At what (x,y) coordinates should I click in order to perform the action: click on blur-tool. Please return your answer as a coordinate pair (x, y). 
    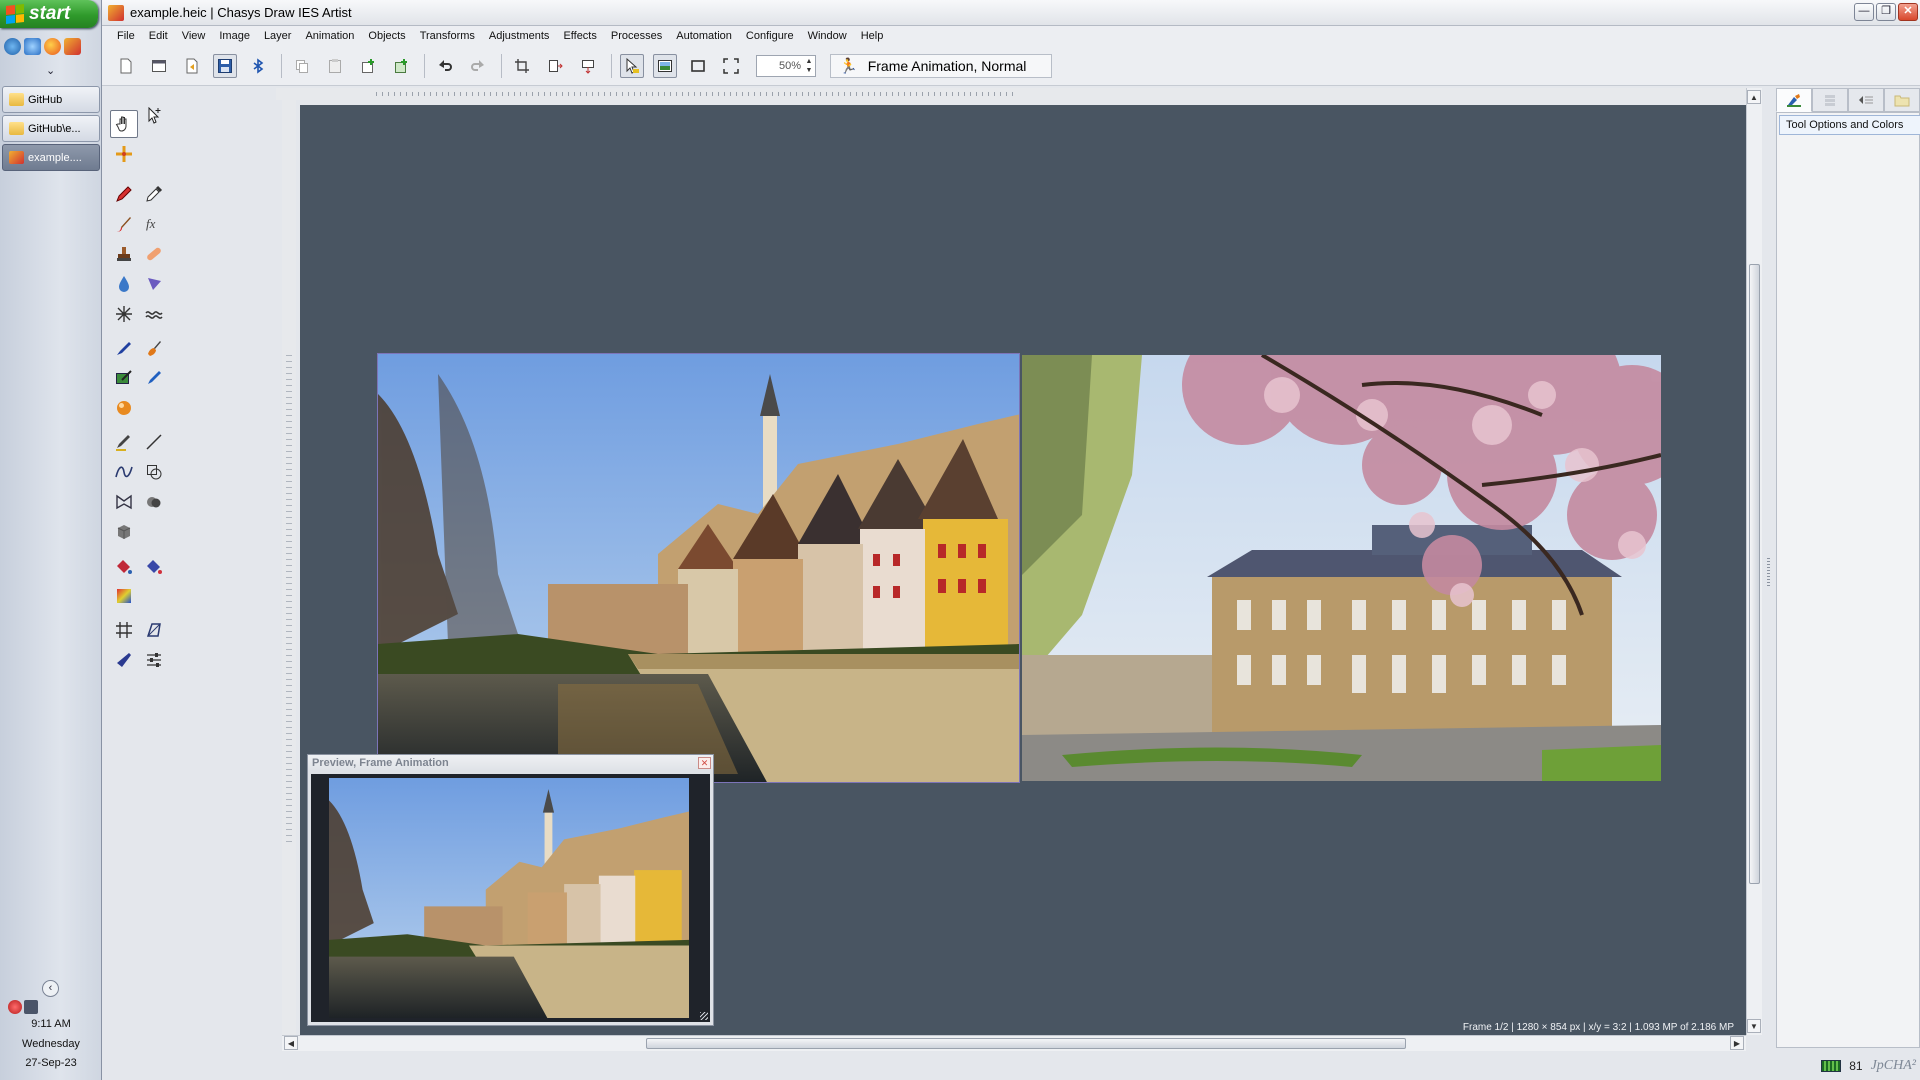
    Looking at the image, I should click on (124, 284).